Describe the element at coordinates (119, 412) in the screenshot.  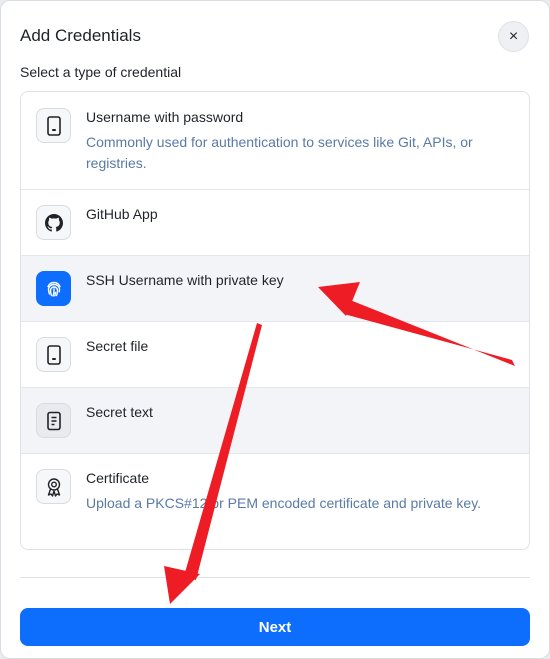
I see `option-title: Secret text` at that location.